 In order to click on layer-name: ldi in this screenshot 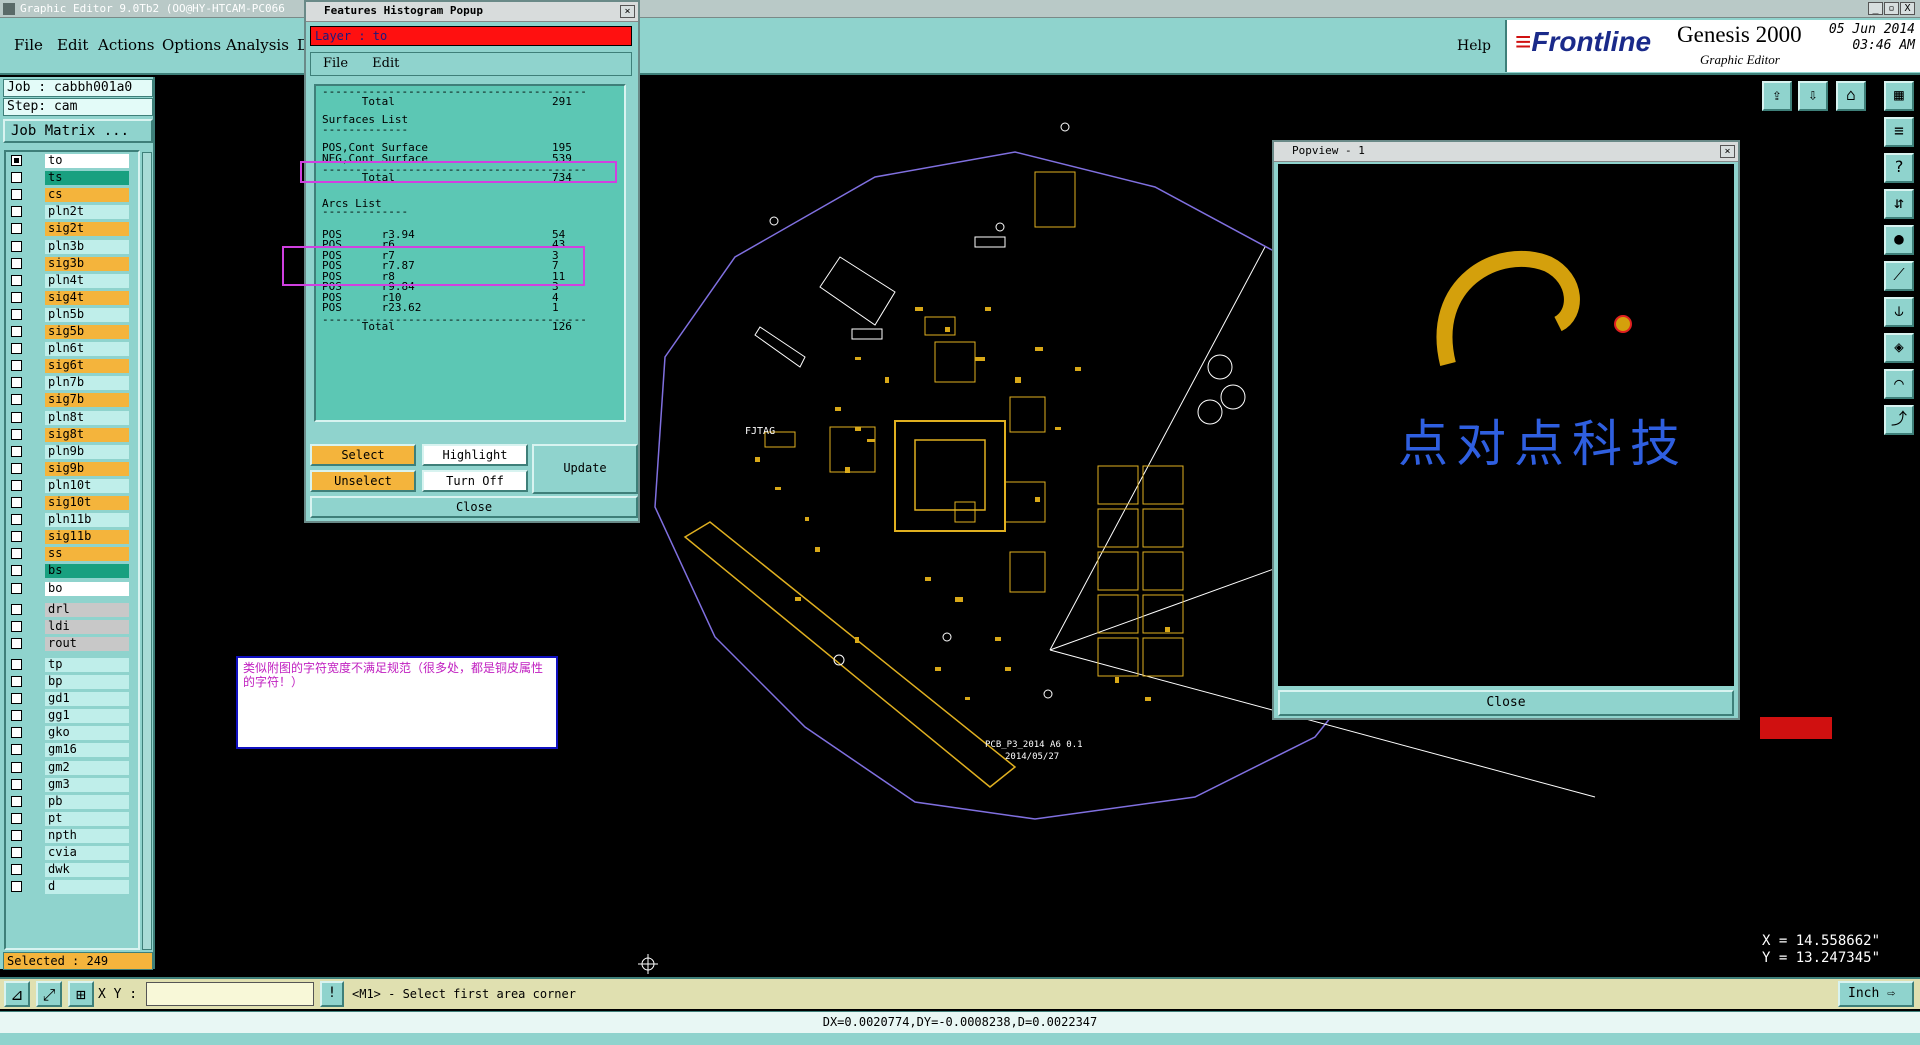, I will do `click(87, 626)`.